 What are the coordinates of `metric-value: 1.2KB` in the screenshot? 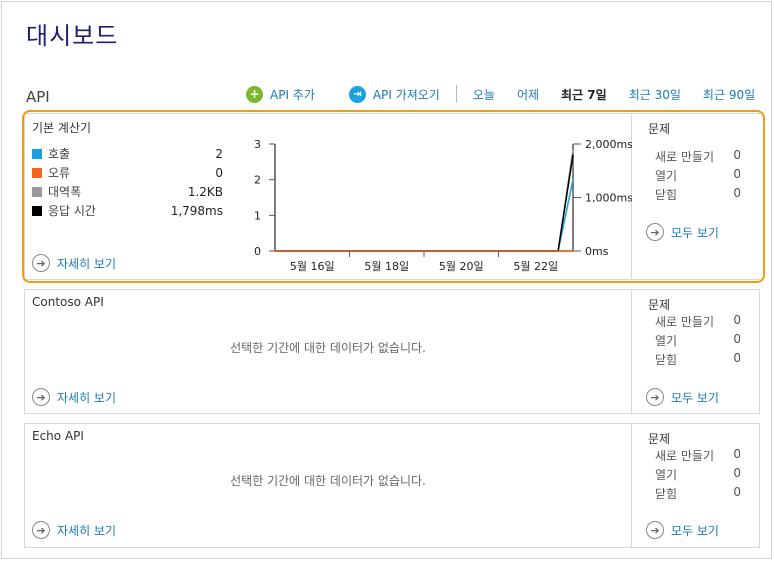 It's located at (205, 191).